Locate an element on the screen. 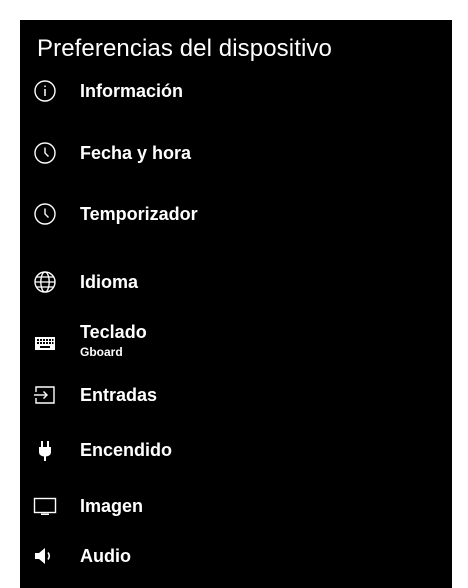  menu-item-label: Imagen is located at coordinates (112, 506).